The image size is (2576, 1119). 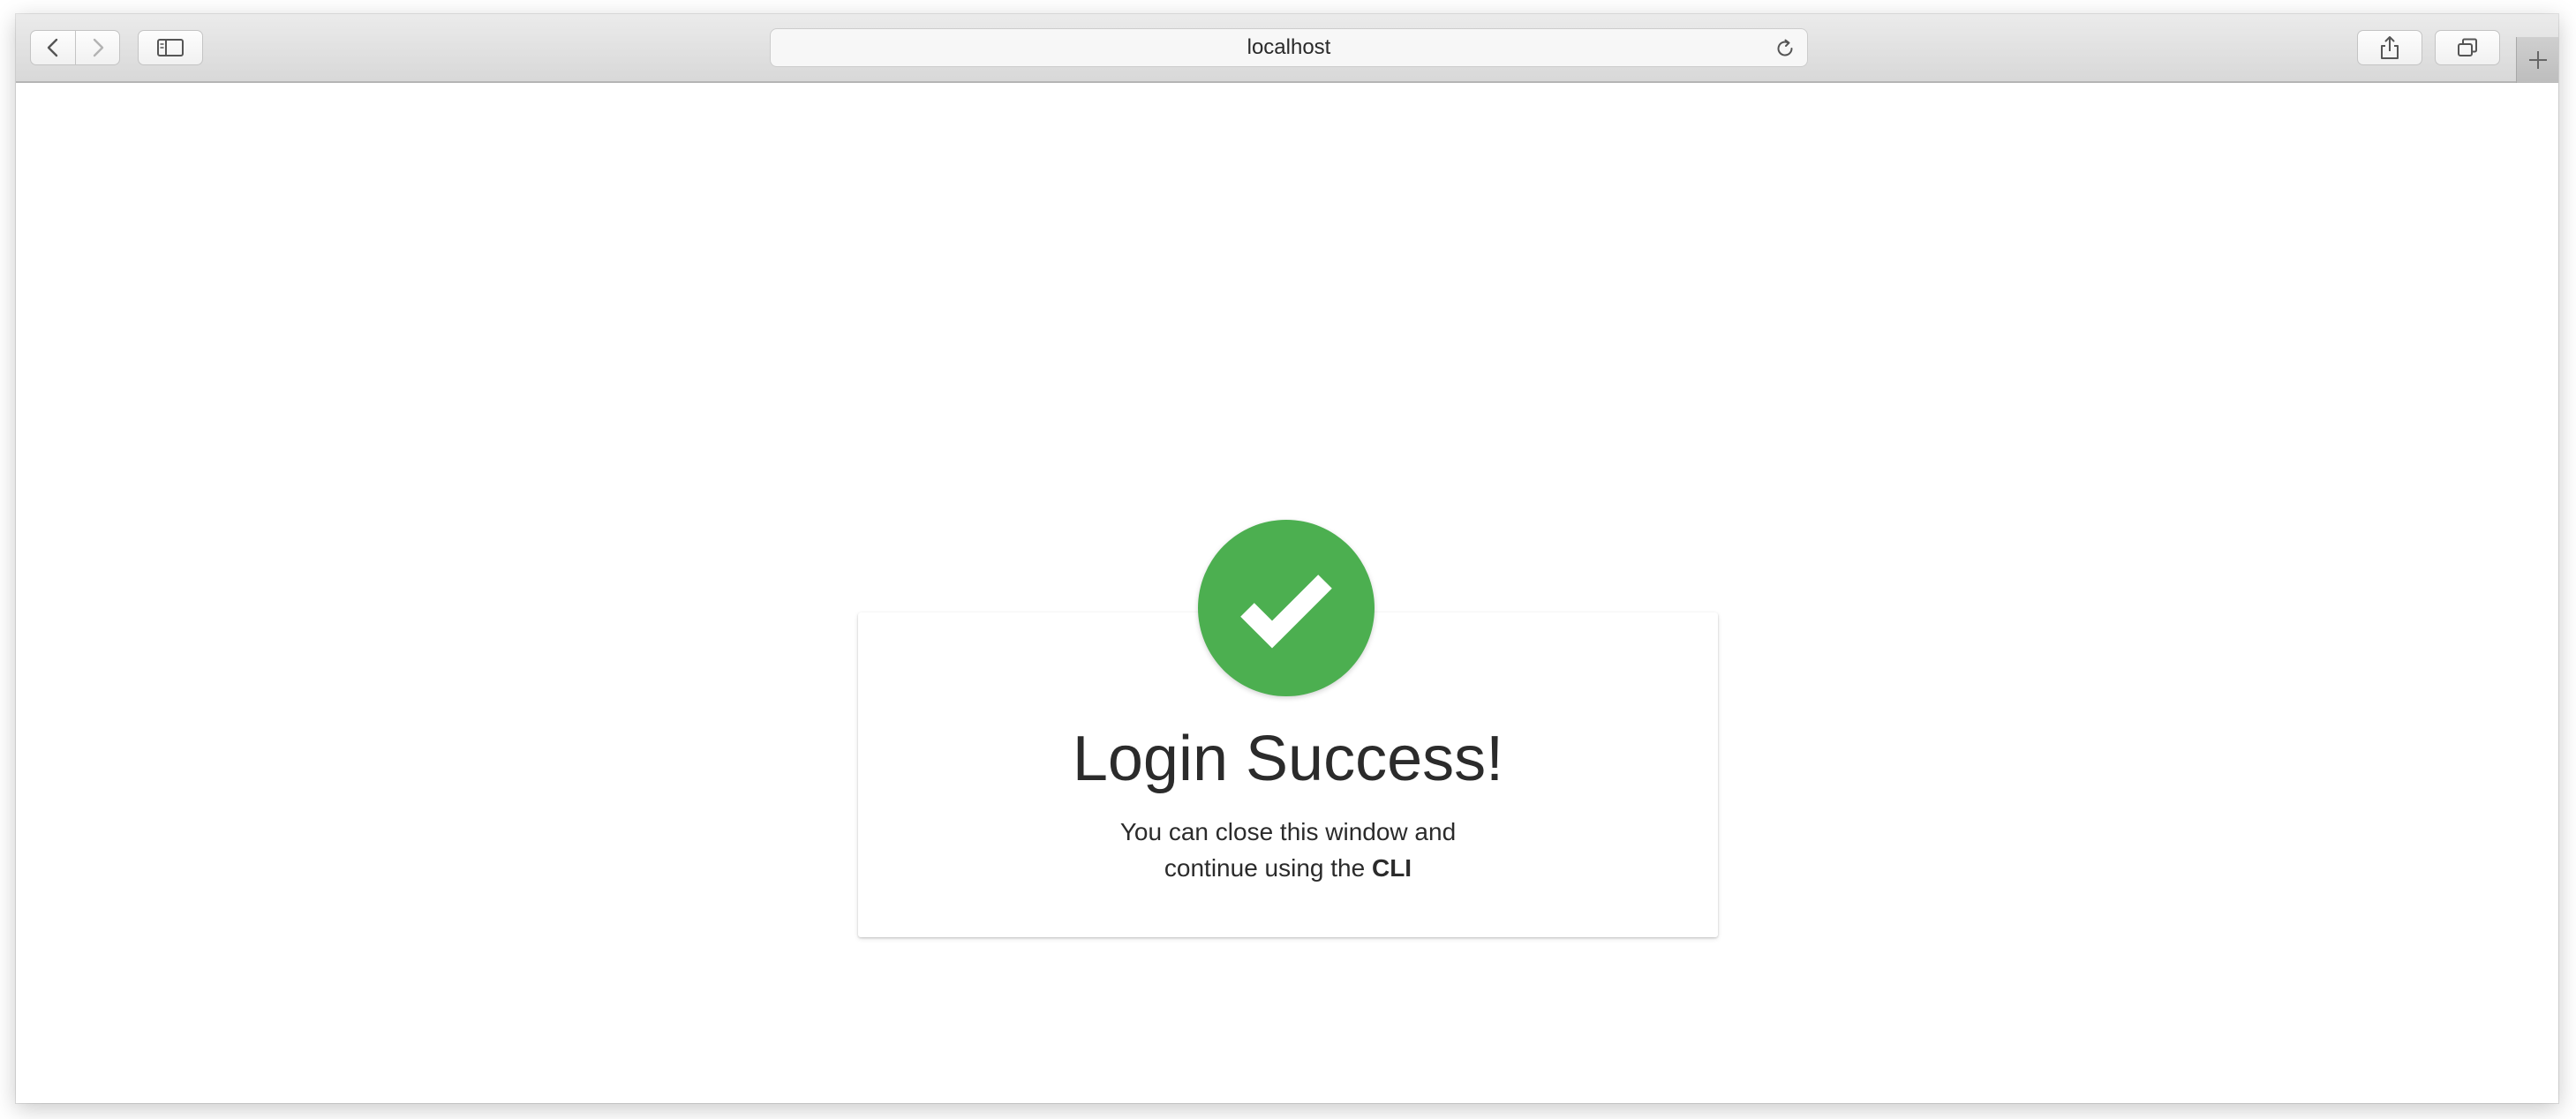 What do you see at coordinates (1286, 612) in the screenshot?
I see `checkmark-icon` at bounding box center [1286, 612].